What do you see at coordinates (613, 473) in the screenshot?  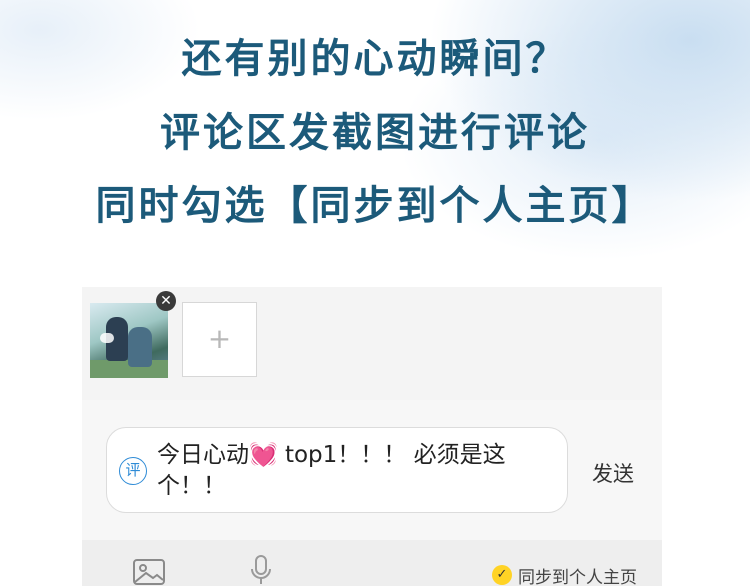 I see `send-button: 发送` at bounding box center [613, 473].